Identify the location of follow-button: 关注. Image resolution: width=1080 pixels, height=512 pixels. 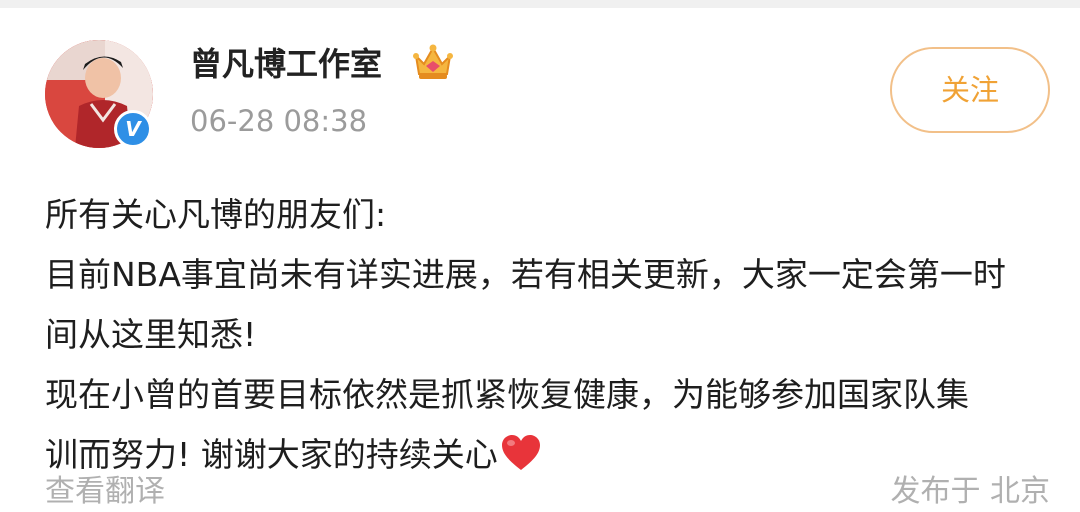
(970, 90).